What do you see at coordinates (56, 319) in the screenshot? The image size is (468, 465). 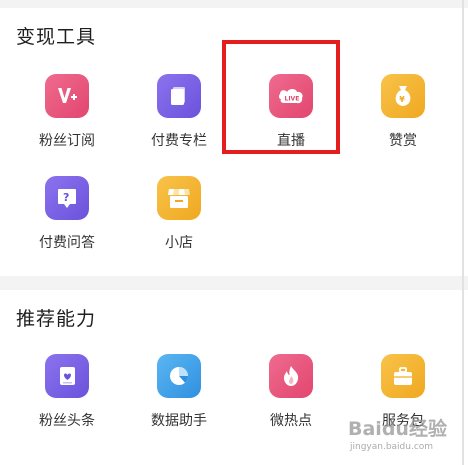 I see `section-title: 推荐能力` at bounding box center [56, 319].